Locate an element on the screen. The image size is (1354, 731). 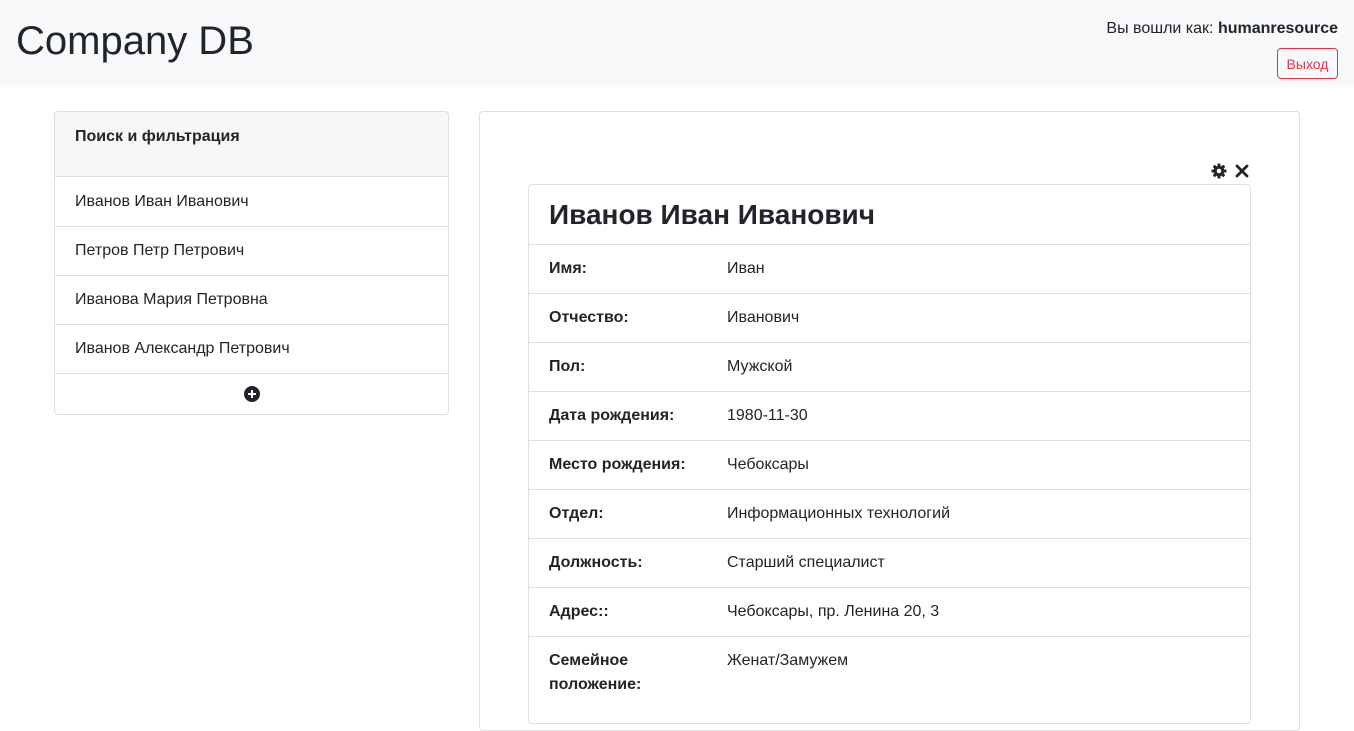
field-value: Старший специалист is located at coordinates (806, 562).